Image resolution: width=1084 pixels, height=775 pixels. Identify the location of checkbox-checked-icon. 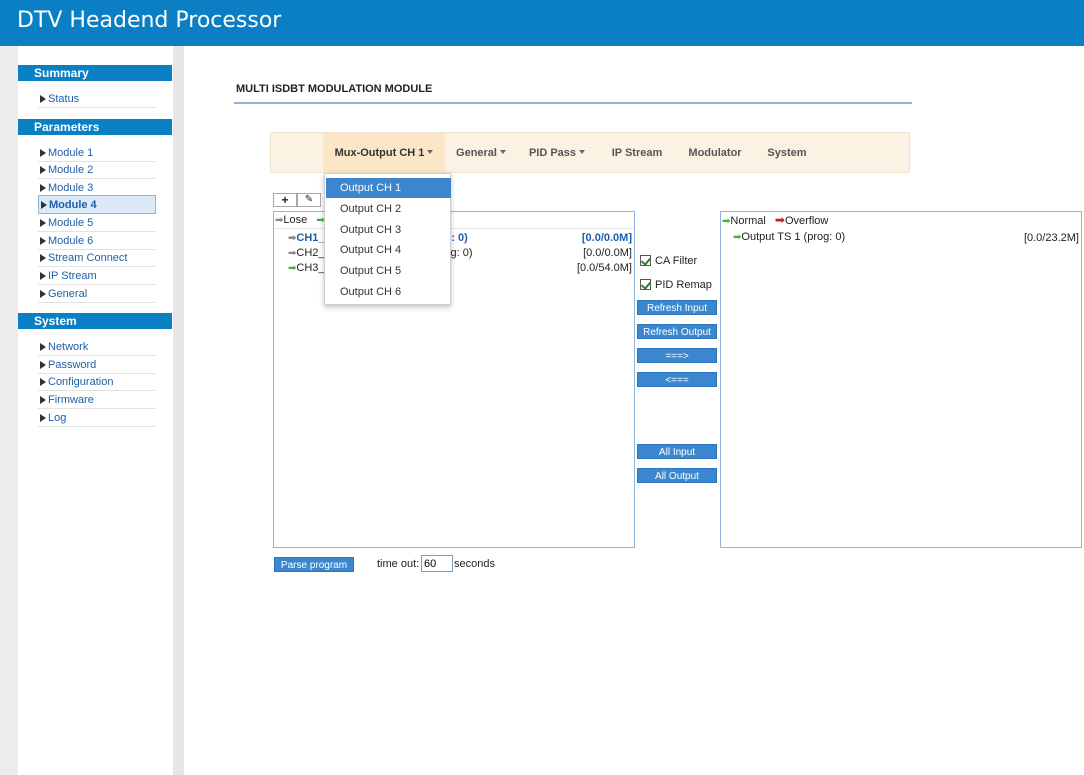
(645, 260).